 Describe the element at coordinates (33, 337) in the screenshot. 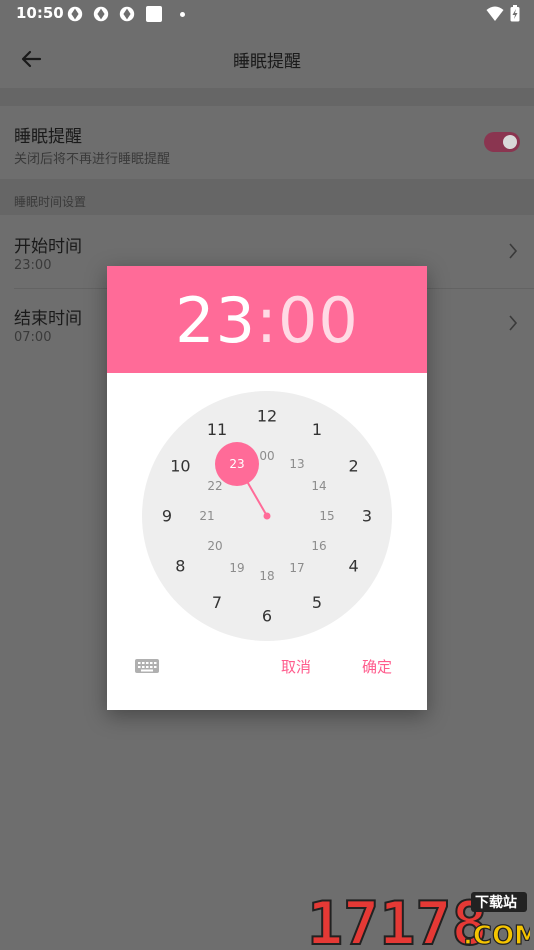

I see `end-time-value: 07:00` at that location.